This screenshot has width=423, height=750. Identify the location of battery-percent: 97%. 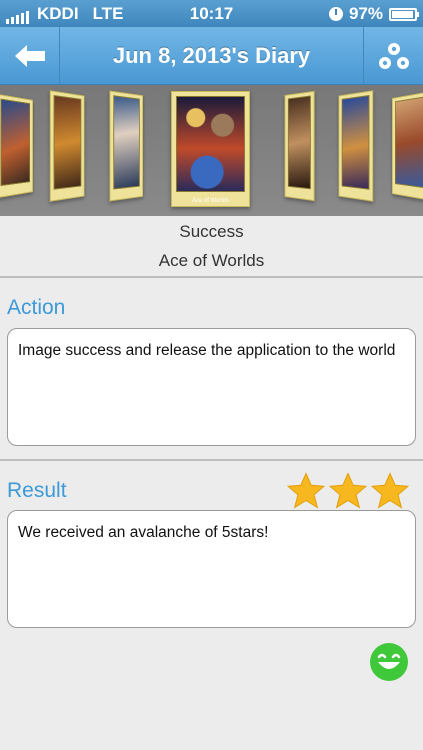
(365, 13).